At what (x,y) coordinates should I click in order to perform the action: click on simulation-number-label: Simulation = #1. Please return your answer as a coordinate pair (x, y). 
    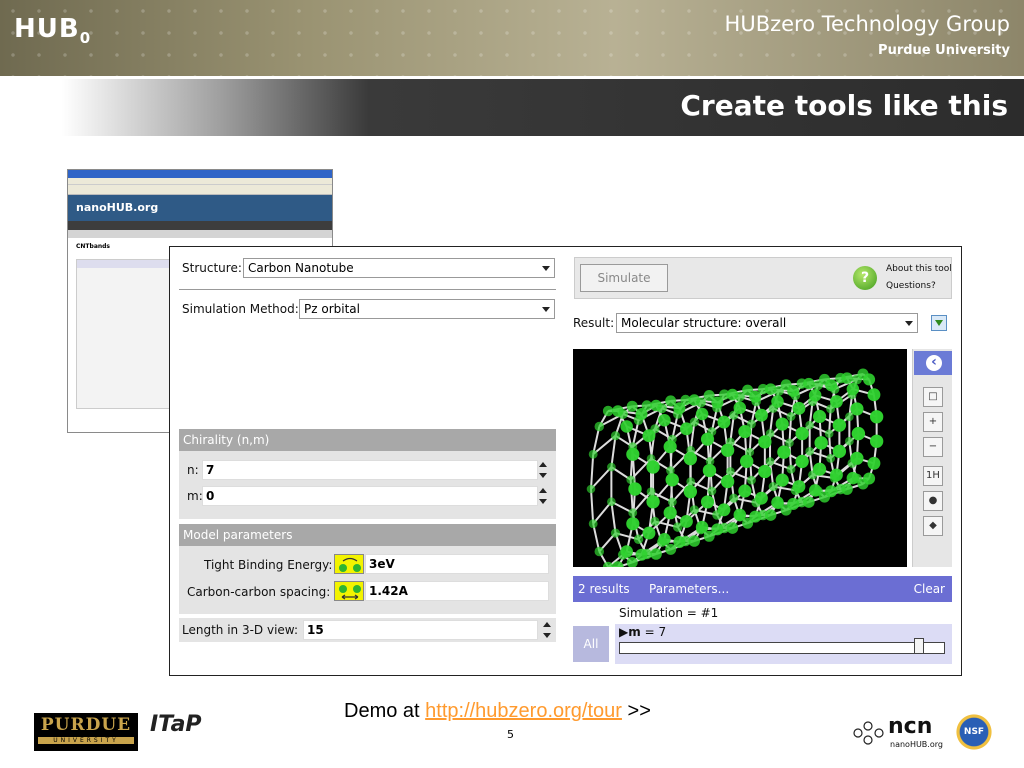
    Looking at the image, I should click on (669, 613).